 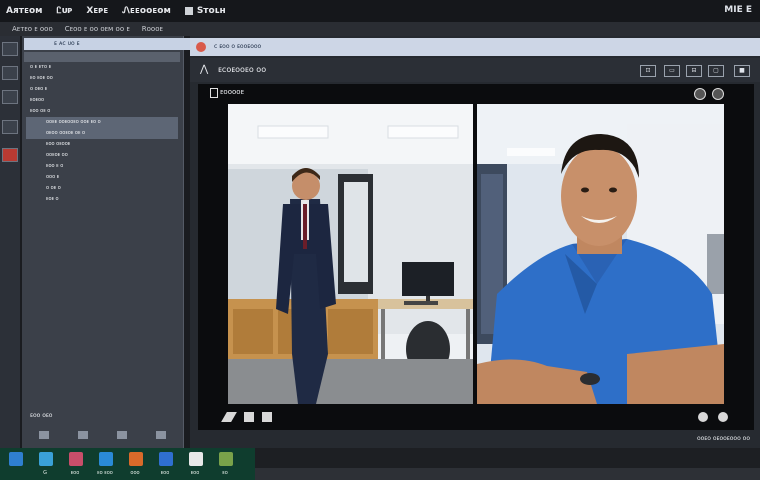 I want to click on menu-item-3: Xᴇᴘᴇ, so click(x=97, y=11).